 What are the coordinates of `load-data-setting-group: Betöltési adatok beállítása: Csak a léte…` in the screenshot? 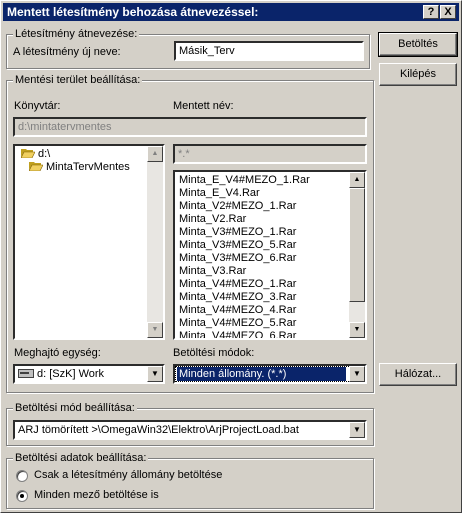 It's located at (190, 480).